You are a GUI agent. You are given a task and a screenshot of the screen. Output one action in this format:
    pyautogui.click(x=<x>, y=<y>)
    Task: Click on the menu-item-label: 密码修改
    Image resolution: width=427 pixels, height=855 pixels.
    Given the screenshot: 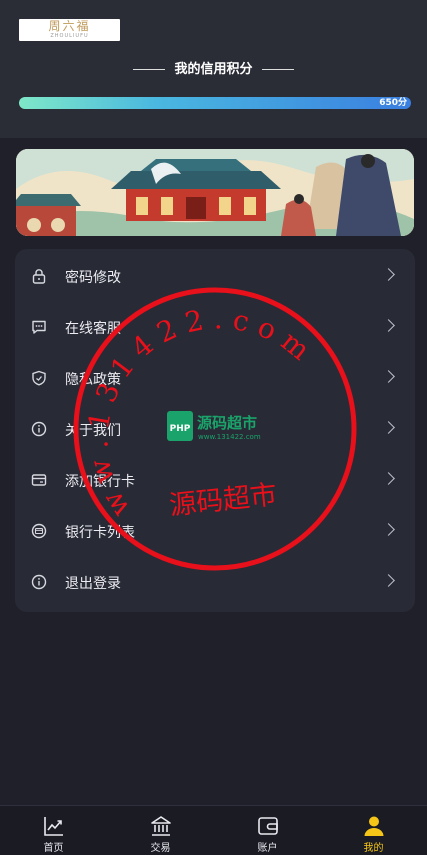 What is the action you would take?
    pyautogui.click(x=93, y=278)
    